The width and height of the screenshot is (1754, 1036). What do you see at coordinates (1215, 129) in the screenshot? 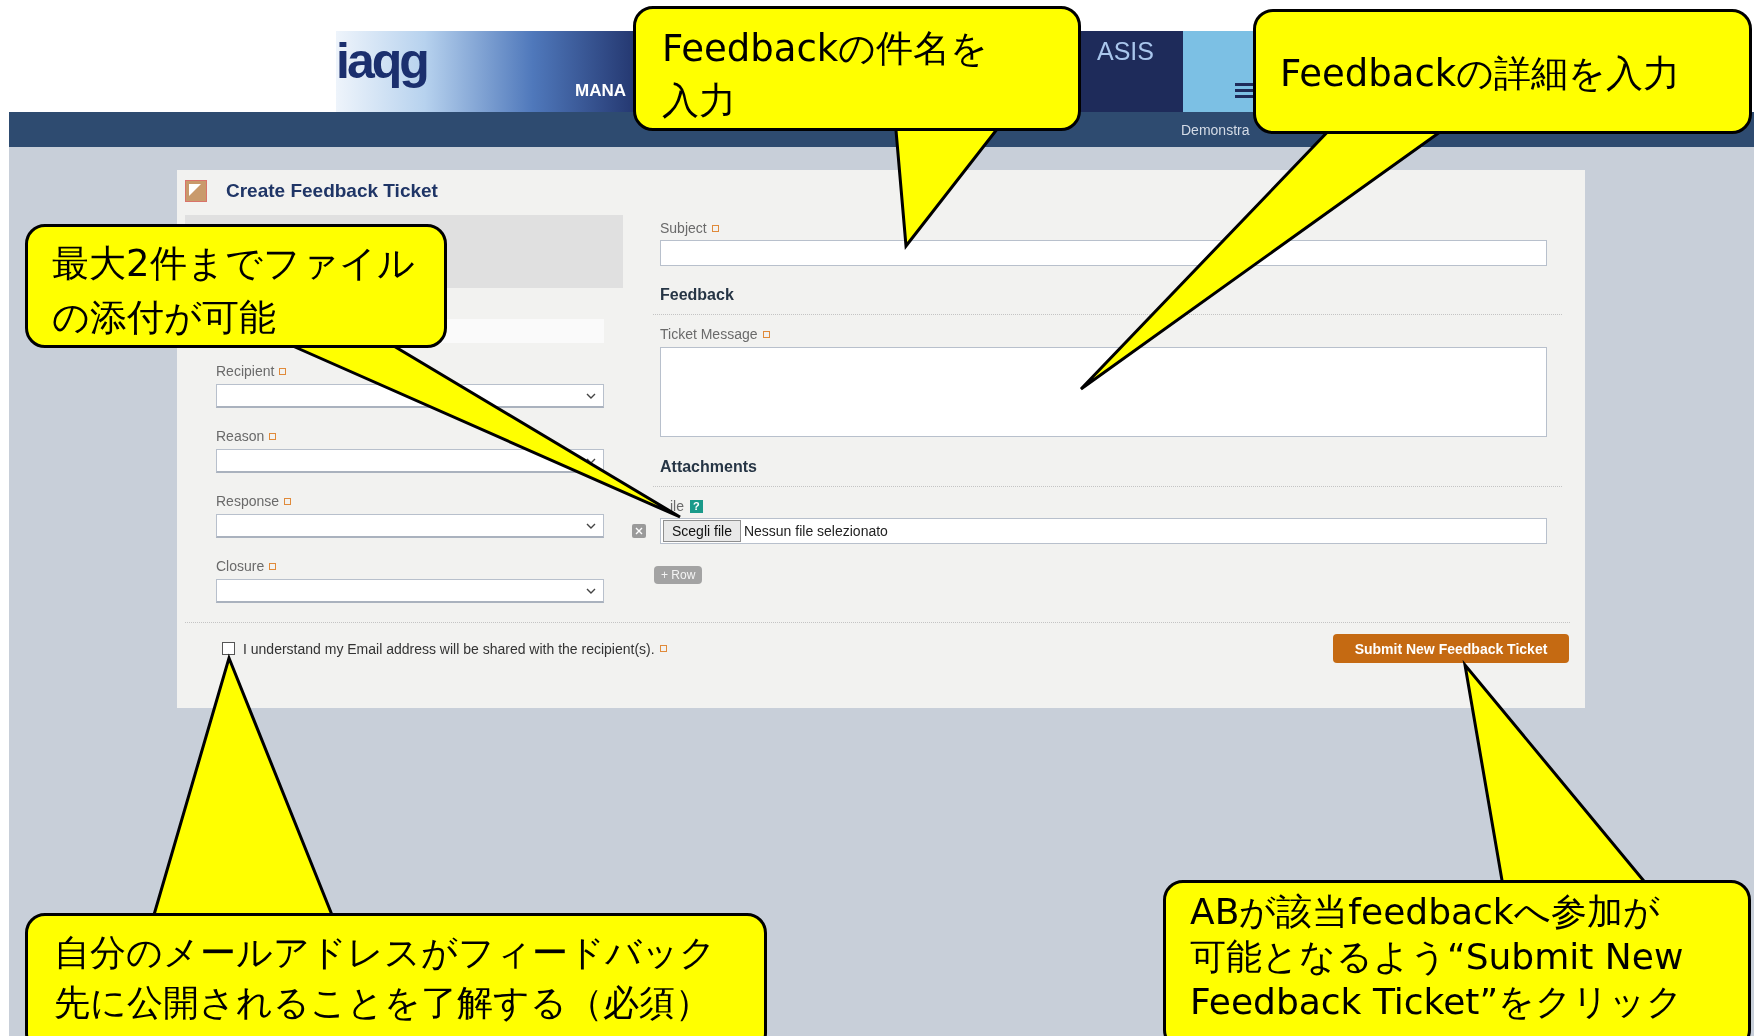
I see `user-name: Demonstra` at bounding box center [1215, 129].